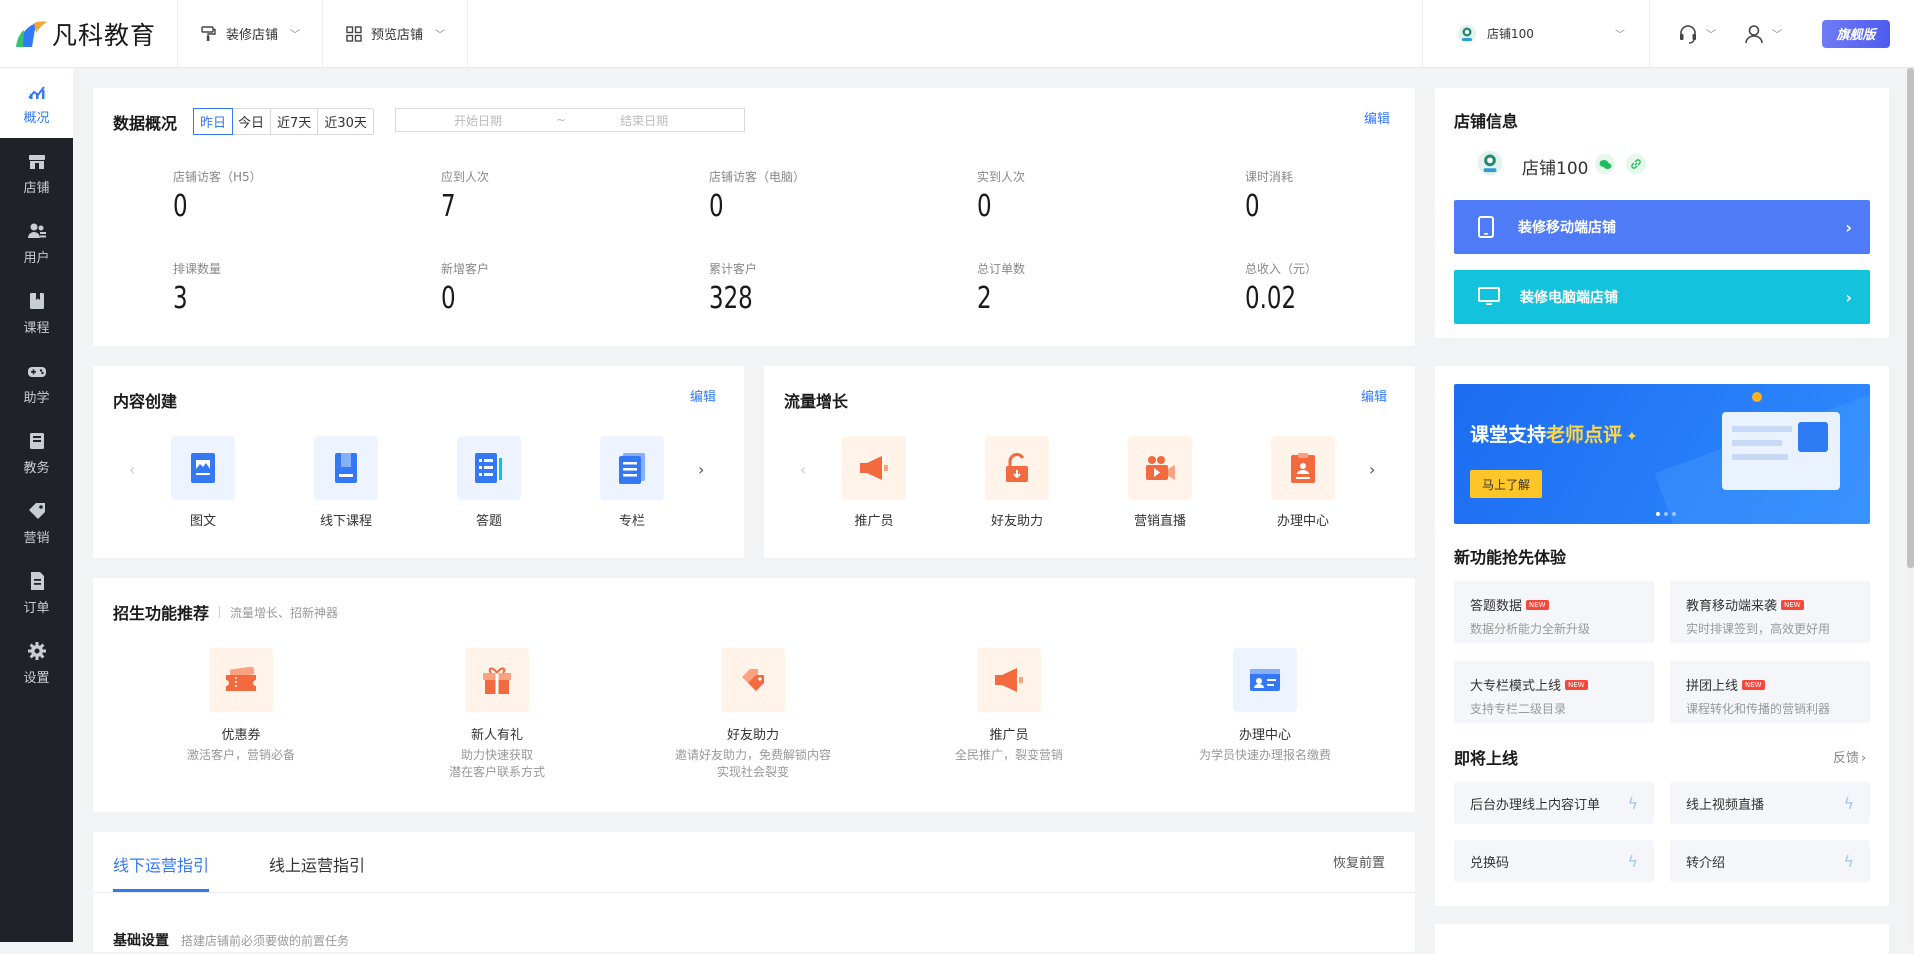 This screenshot has height=954, width=1914. Describe the element at coordinates (1605, 164) in the screenshot. I see `wechat-icon` at that location.